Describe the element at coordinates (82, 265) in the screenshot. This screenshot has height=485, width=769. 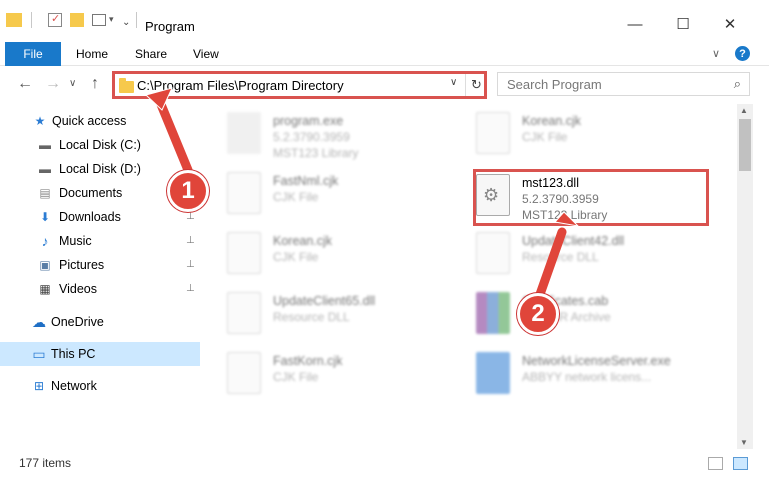
I see `sidebar-item-label: Pictures` at that location.